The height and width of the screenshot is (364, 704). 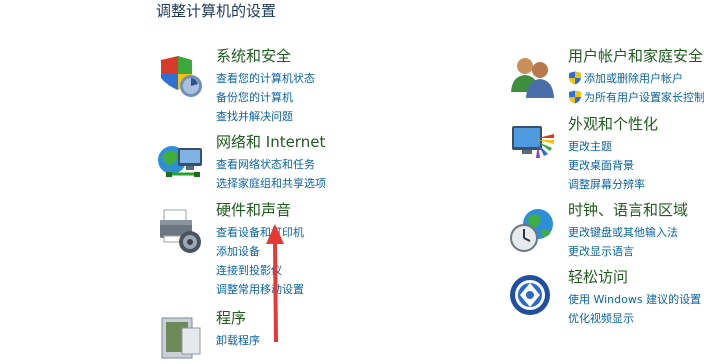 I want to click on link-add-remove-accounts: 添加或删除用户帐户, so click(x=636, y=77).